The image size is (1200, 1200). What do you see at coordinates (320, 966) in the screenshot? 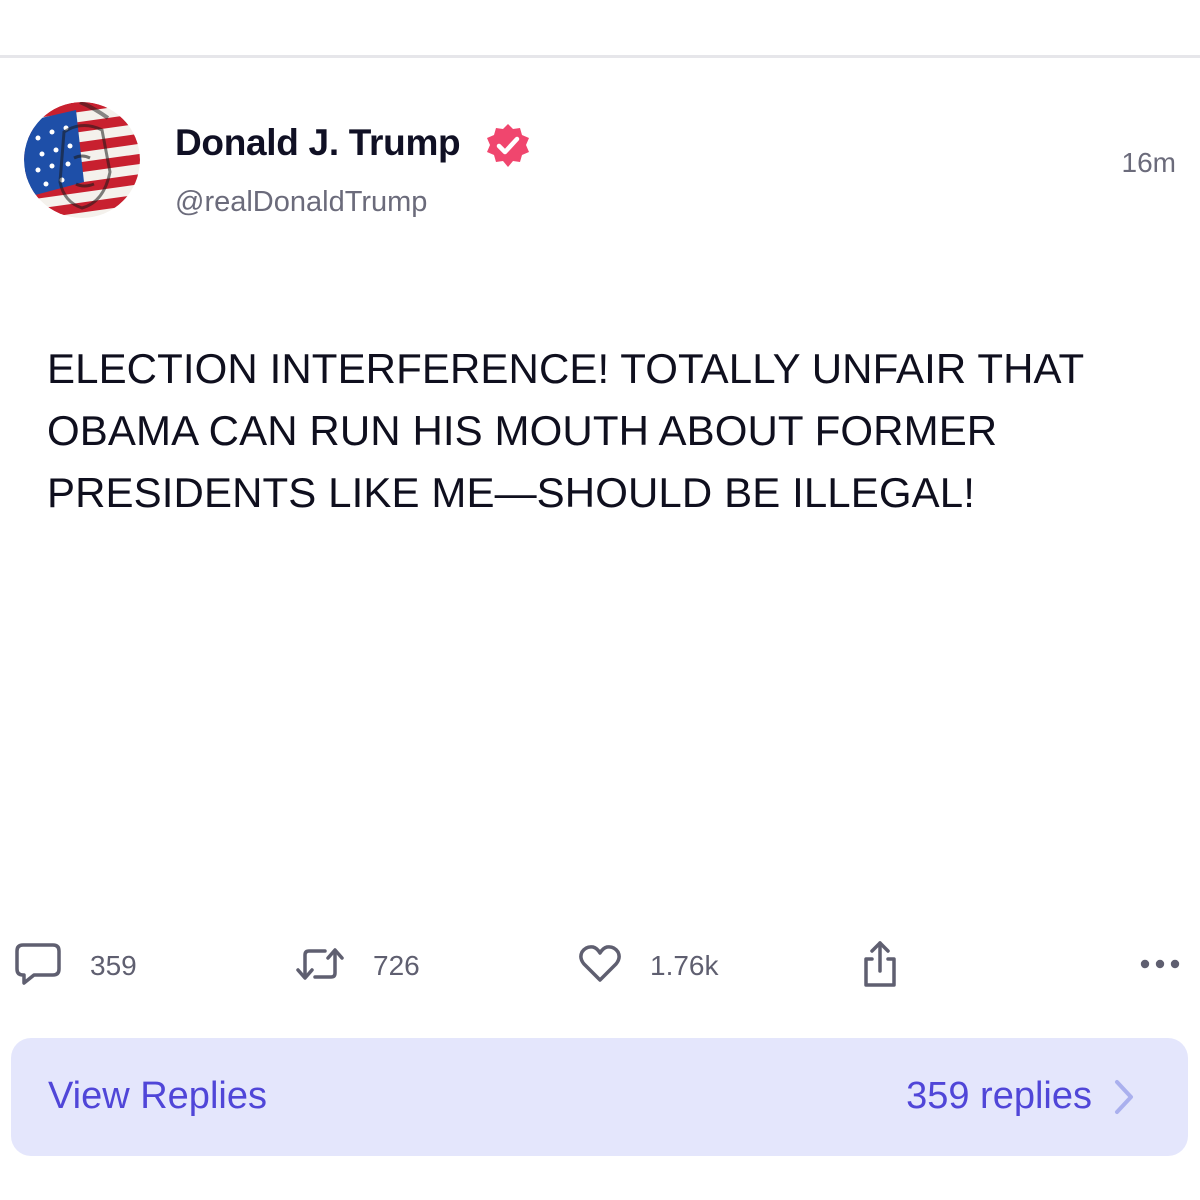
I see `repost-arrows-icon` at bounding box center [320, 966].